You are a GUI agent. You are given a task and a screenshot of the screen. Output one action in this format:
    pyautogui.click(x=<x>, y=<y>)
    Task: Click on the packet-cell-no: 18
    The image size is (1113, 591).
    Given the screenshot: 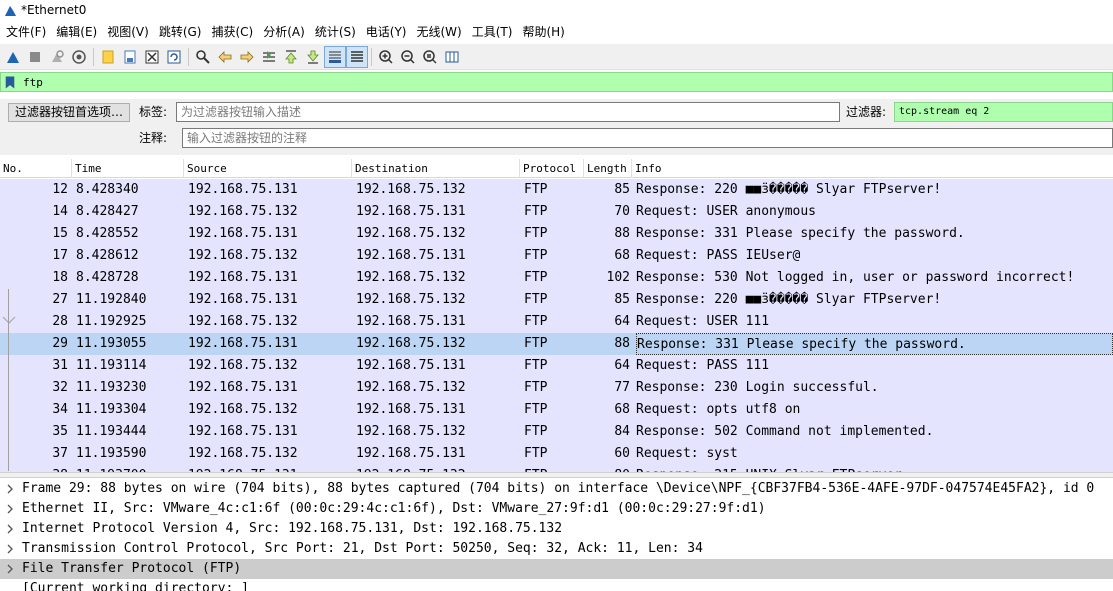 What is the action you would take?
    pyautogui.click(x=60, y=277)
    